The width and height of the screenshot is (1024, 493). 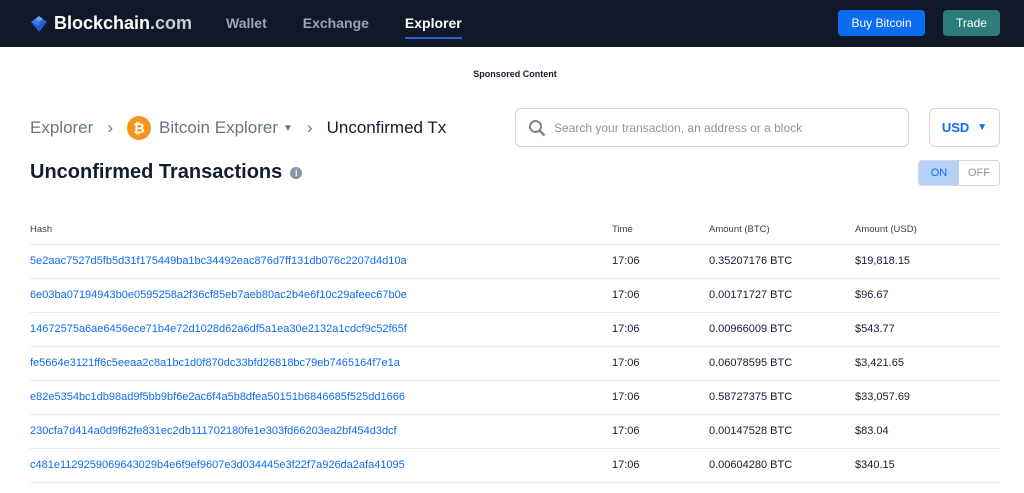 I want to click on tx-amount-btc: 0.35207176 BTC, so click(x=782, y=261).